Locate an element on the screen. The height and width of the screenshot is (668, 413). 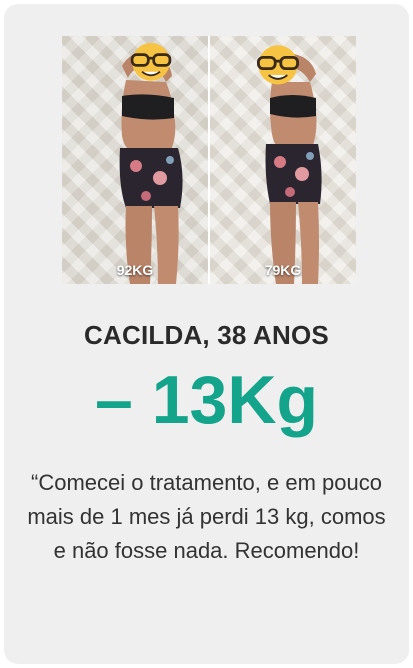
after-photo: 79KG is located at coordinates (283, 160).